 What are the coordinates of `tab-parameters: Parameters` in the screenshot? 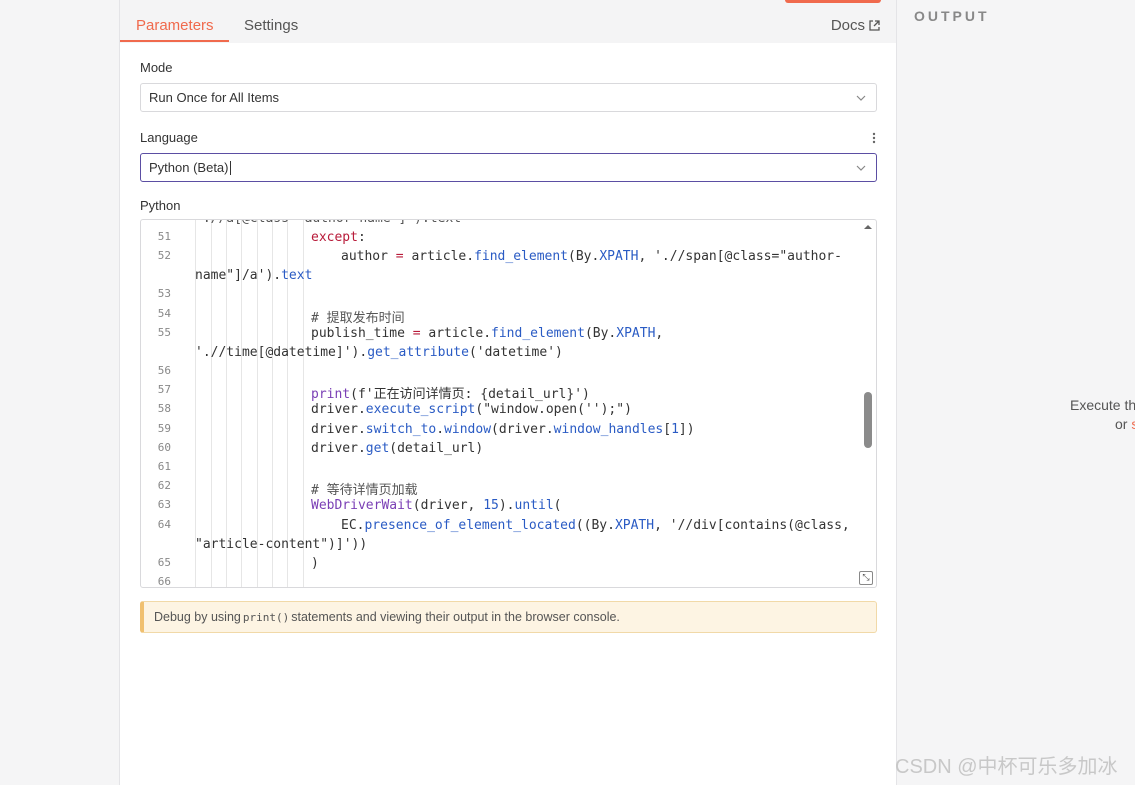 It's located at (175, 25).